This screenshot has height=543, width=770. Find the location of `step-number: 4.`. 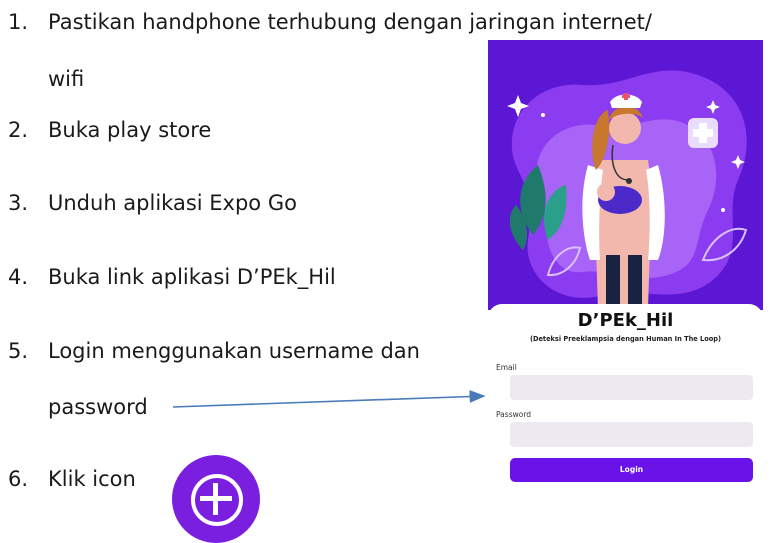

step-number: 4. is located at coordinates (18, 277).